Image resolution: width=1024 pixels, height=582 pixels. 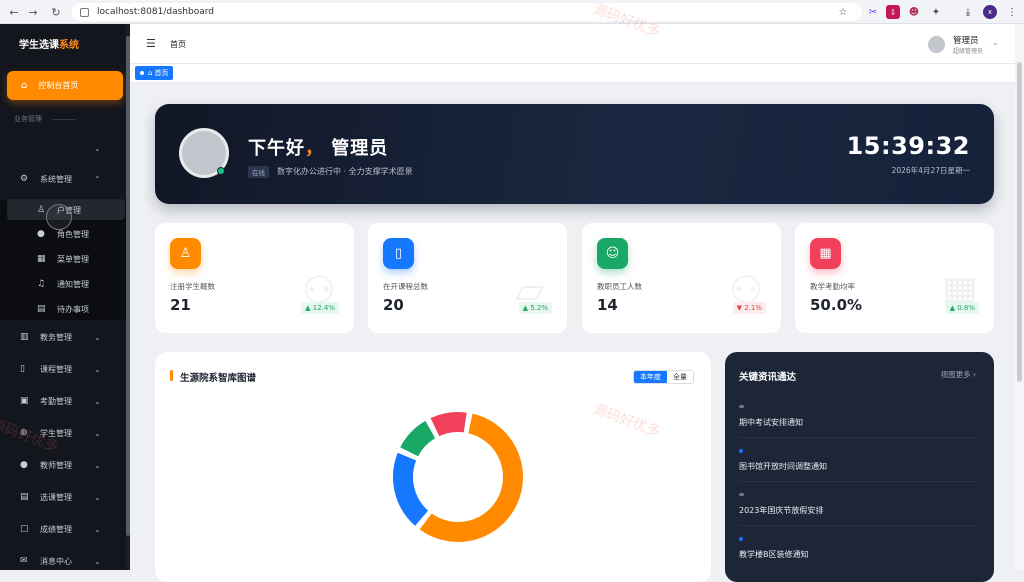 What do you see at coordinates (24, 529) in the screenshot?
I see `document-icon: ▢` at bounding box center [24, 529].